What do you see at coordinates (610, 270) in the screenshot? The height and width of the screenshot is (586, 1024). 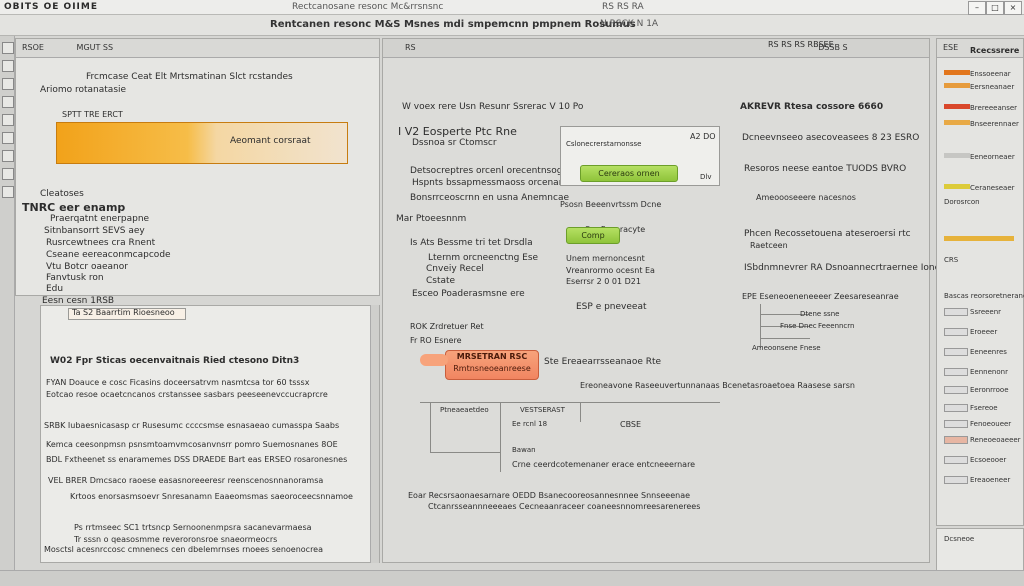 I see `center-right-list-1: Vreanrormo ocesnt Ea` at bounding box center [610, 270].